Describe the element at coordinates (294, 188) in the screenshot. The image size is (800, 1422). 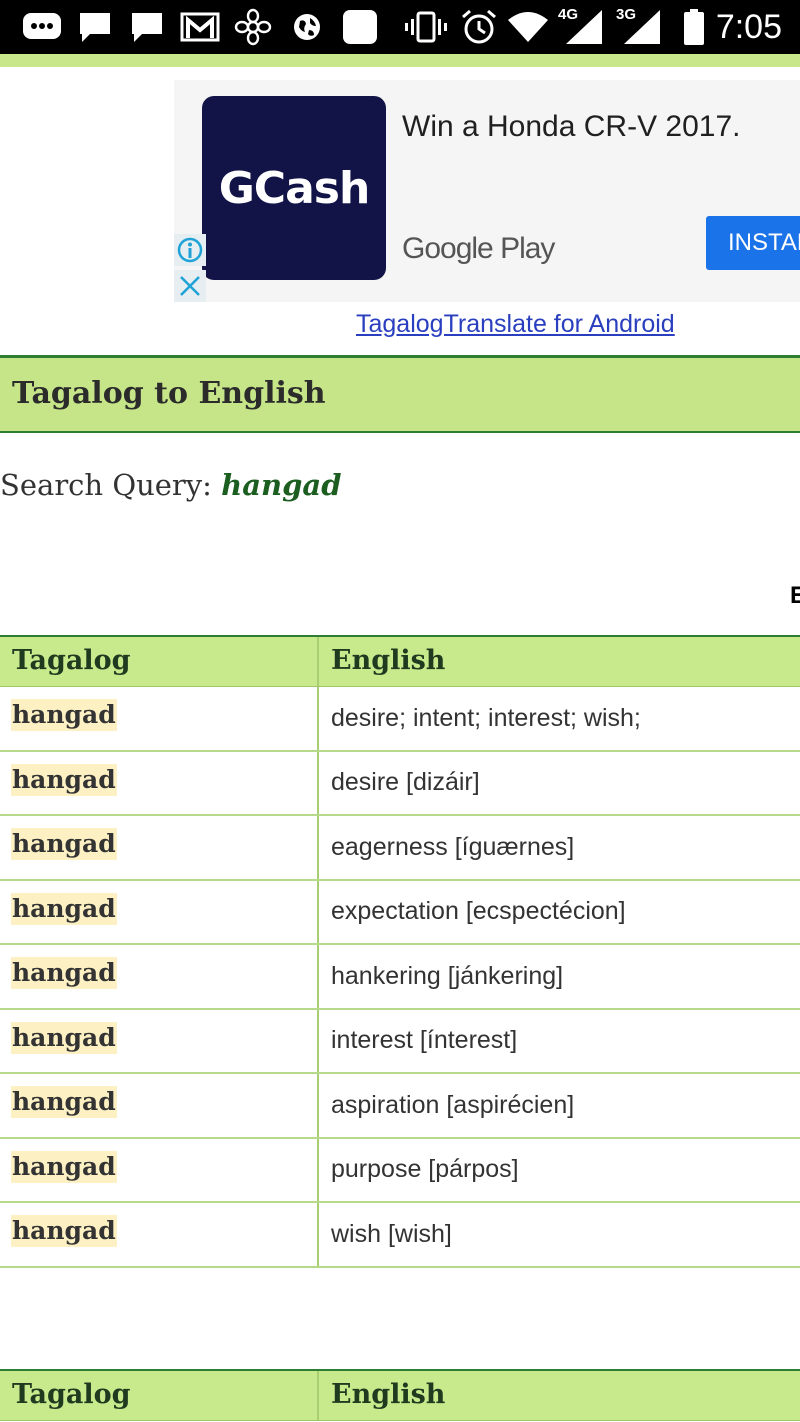
I see `ad-logo: GCash` at that location.